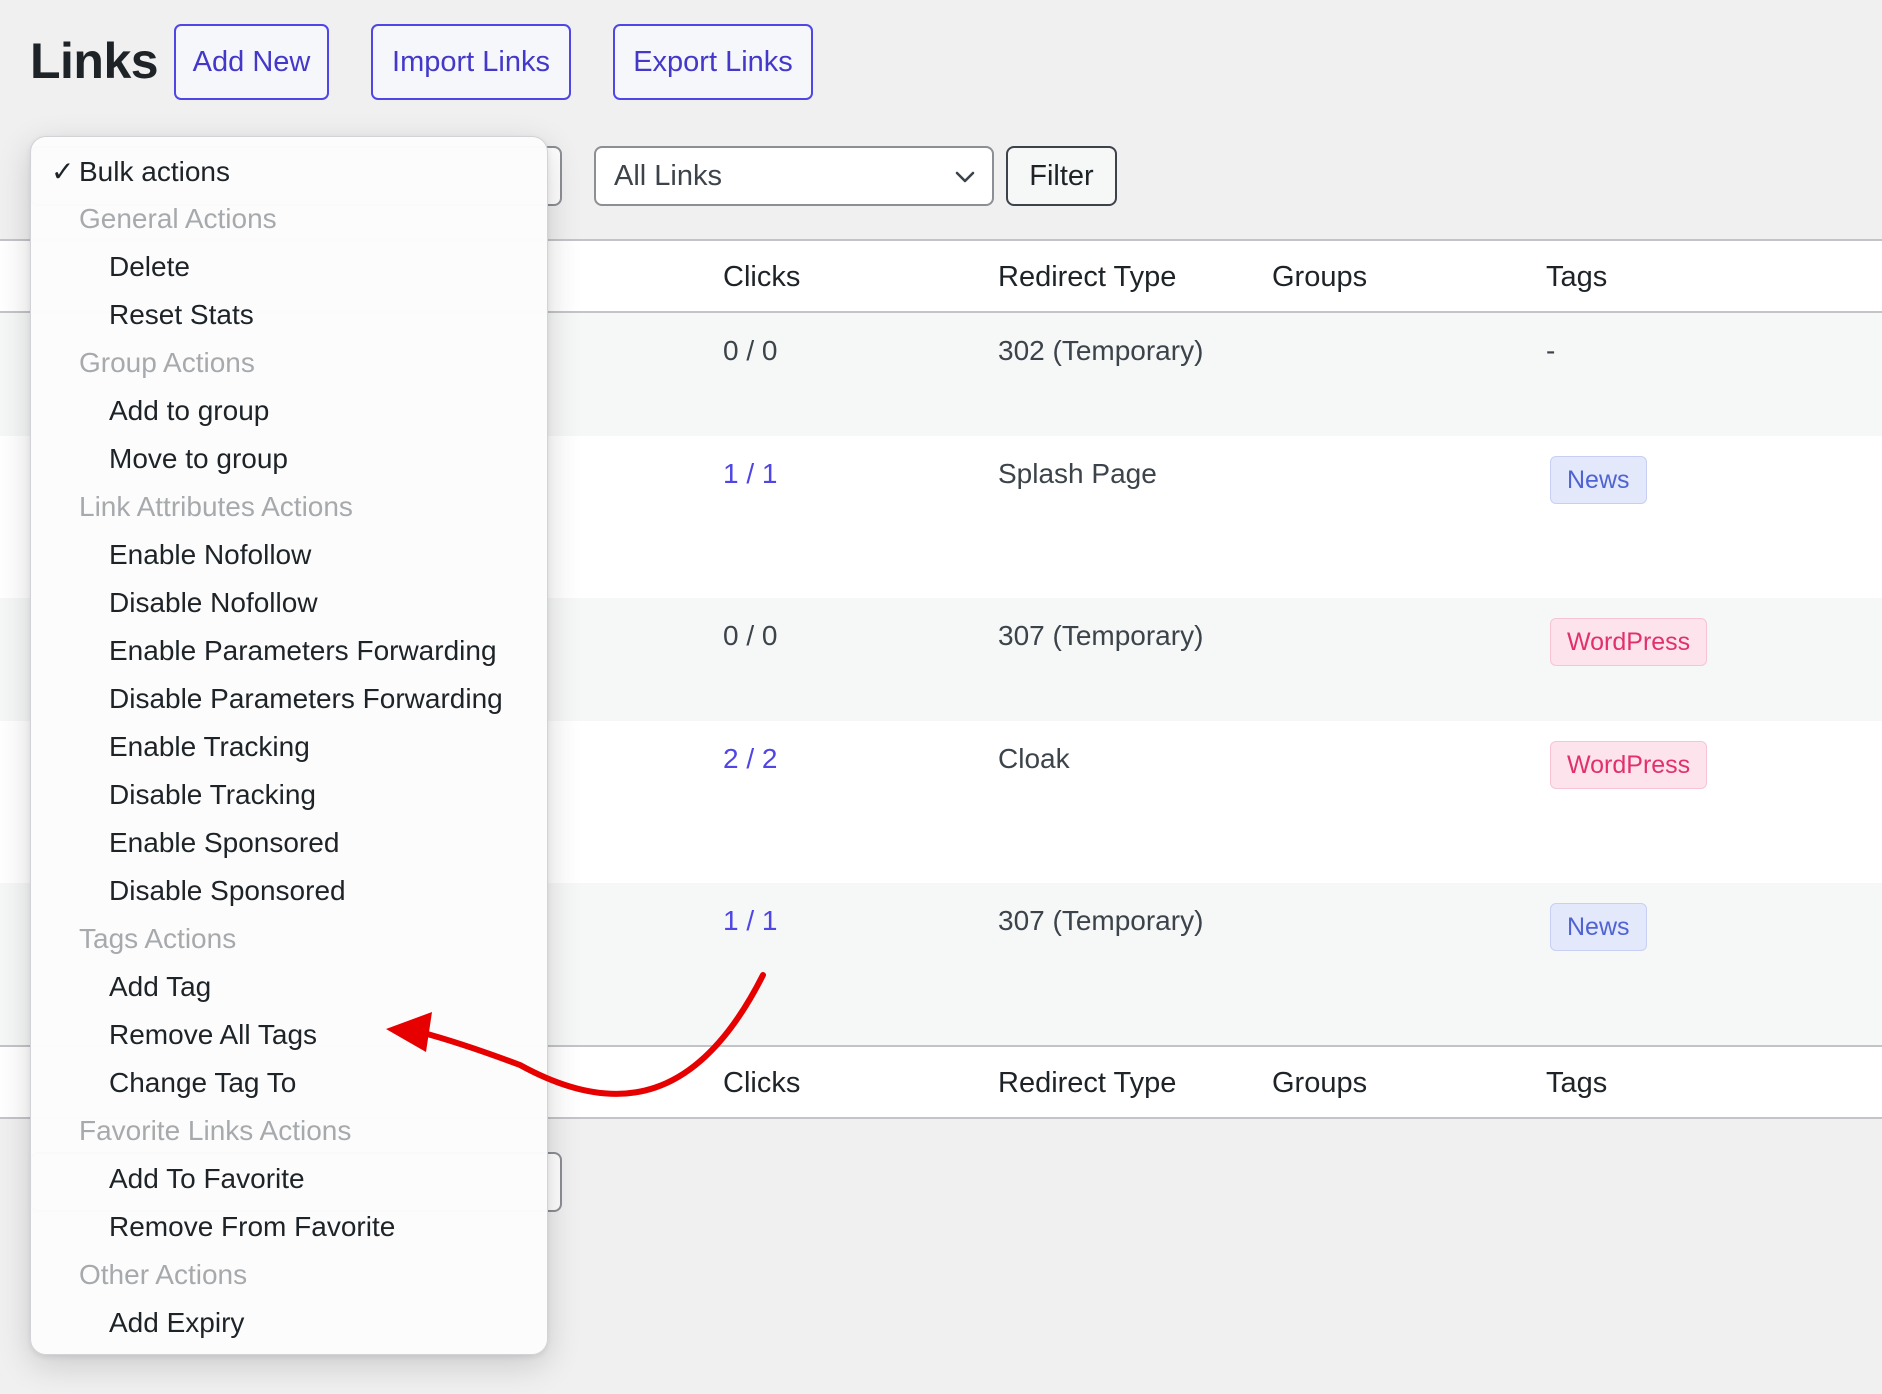 This screenshot has height=1394, width=1882. I want to click on option-disable-sponsored: Disable Sponsored, so click(227, 891).